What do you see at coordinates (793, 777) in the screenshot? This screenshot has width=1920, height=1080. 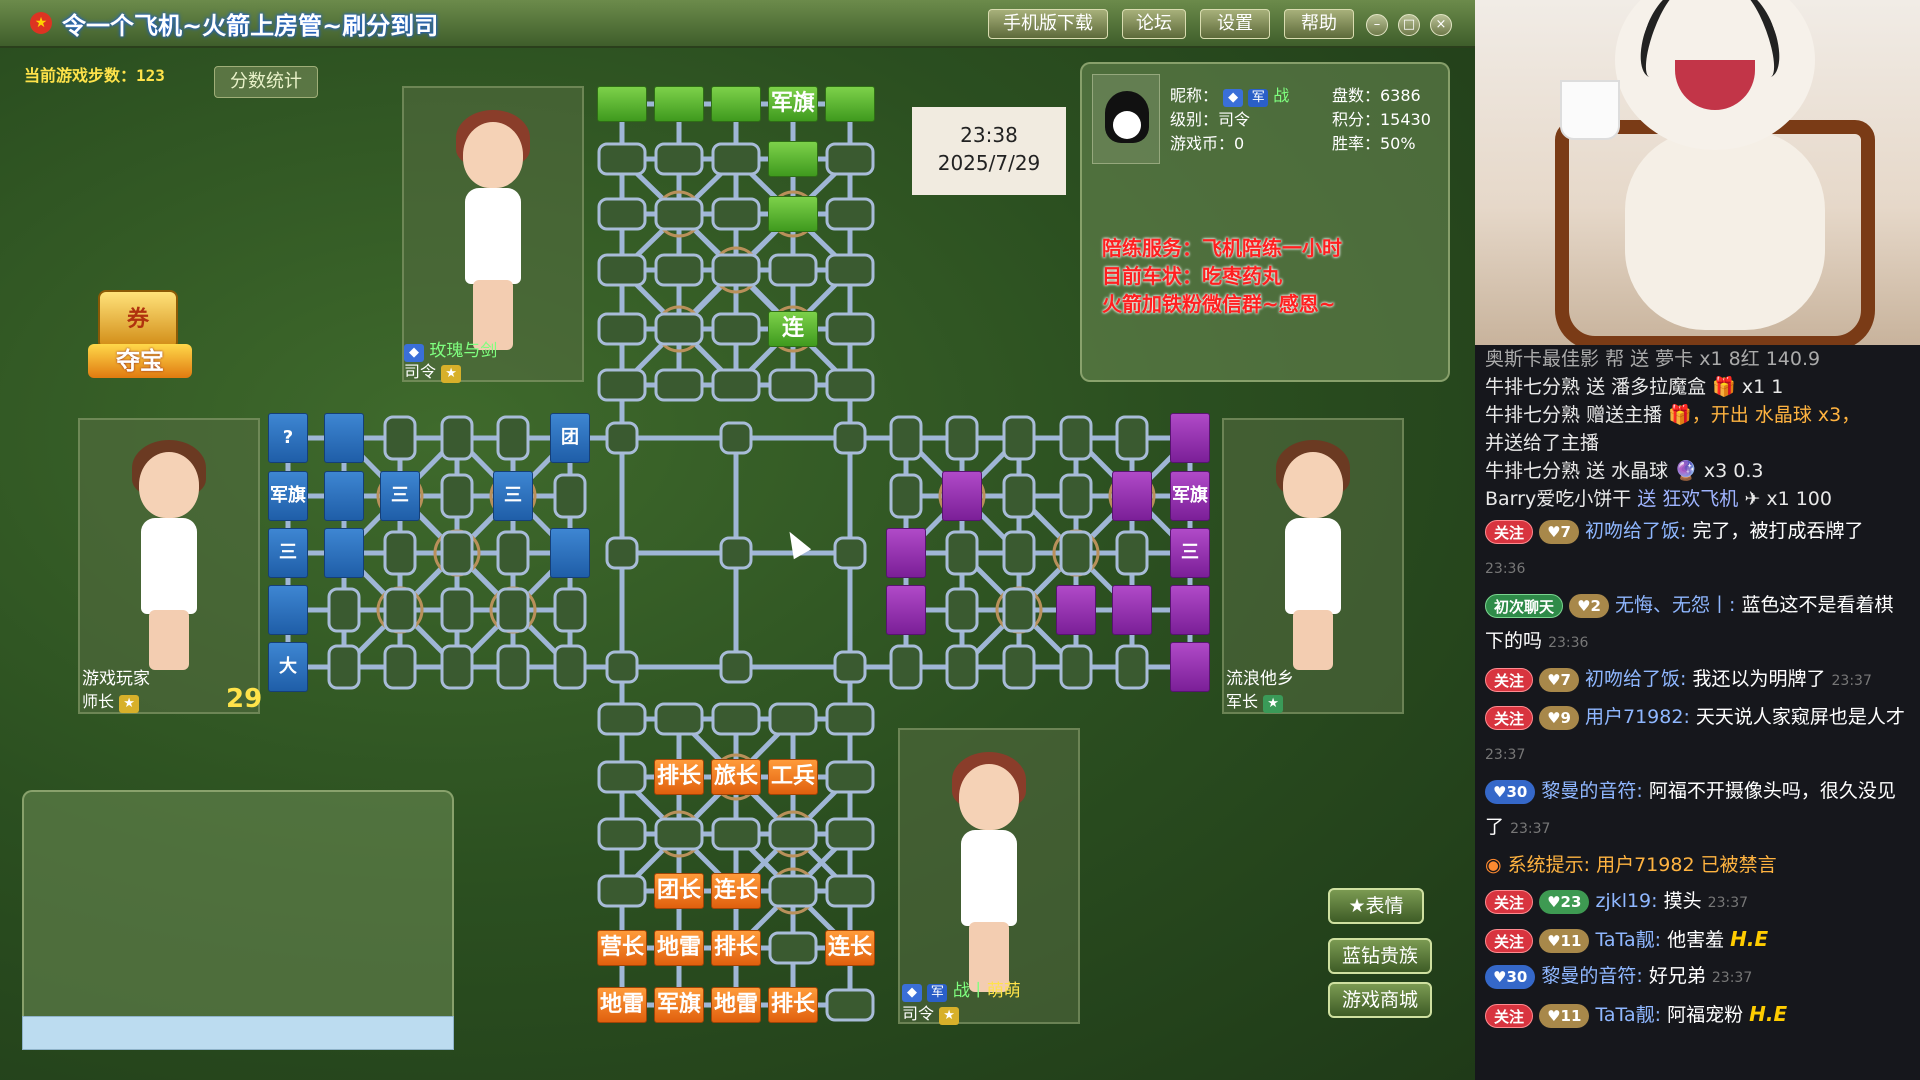 I see `orange-piece: 工兵` at bounding box center [793, 777].